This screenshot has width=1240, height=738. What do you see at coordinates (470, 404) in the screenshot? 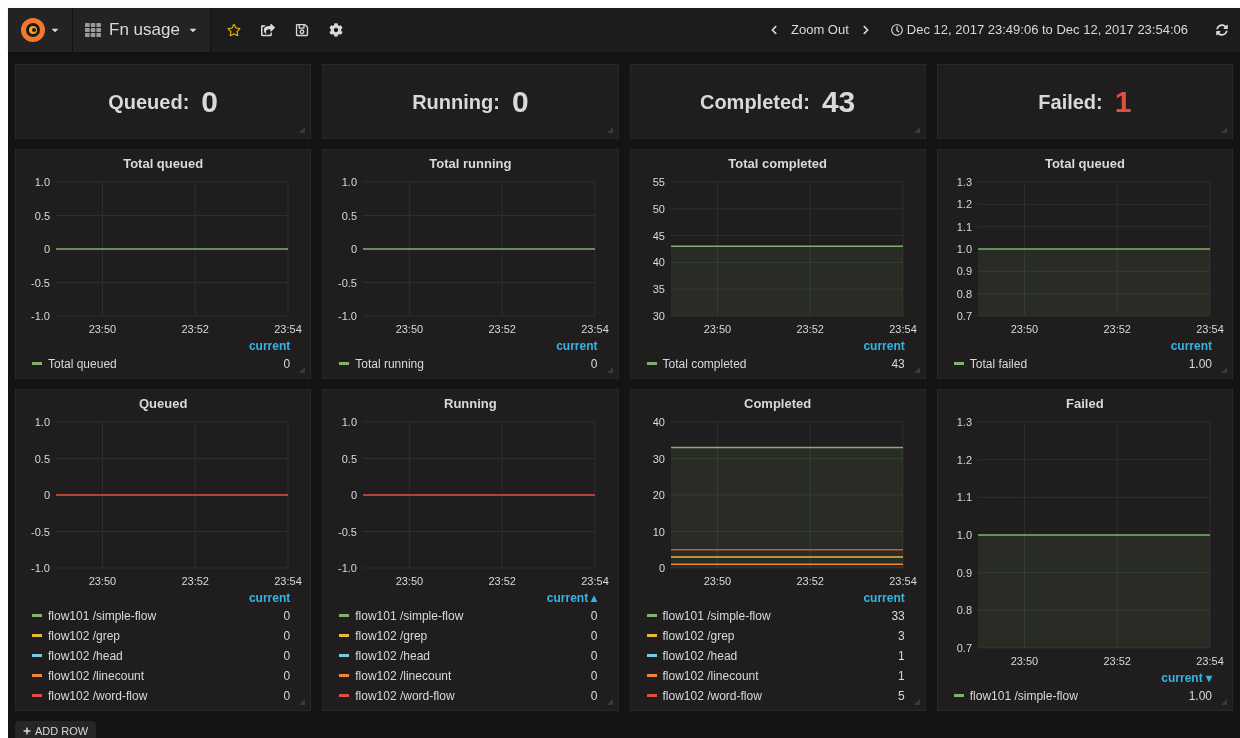
I see `panel-title: Running` at bounding box center [470, 404].